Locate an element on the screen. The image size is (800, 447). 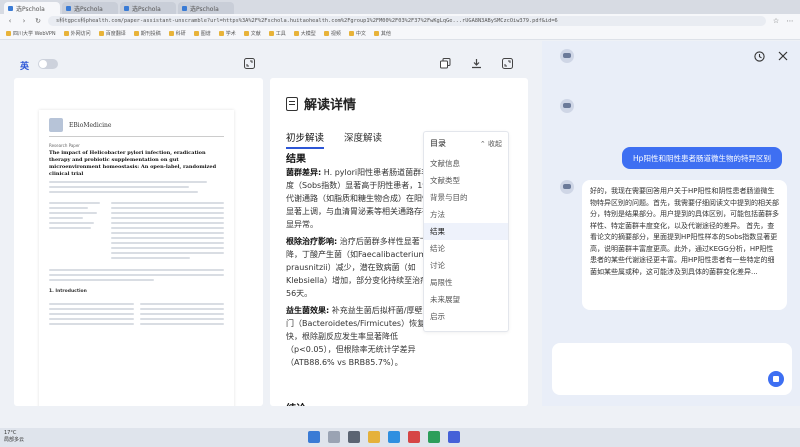
star-icon: ☆ is located at coordinates (776, 21).